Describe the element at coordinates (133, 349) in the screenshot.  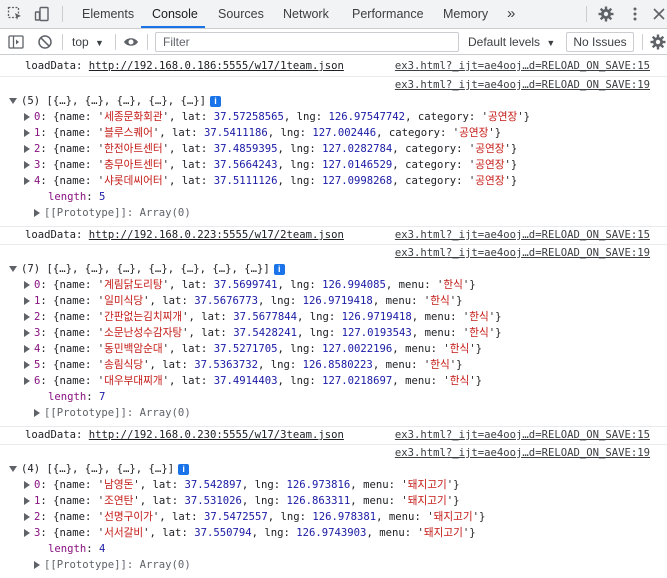
I see `item-name: 동민백암순대` at that location.